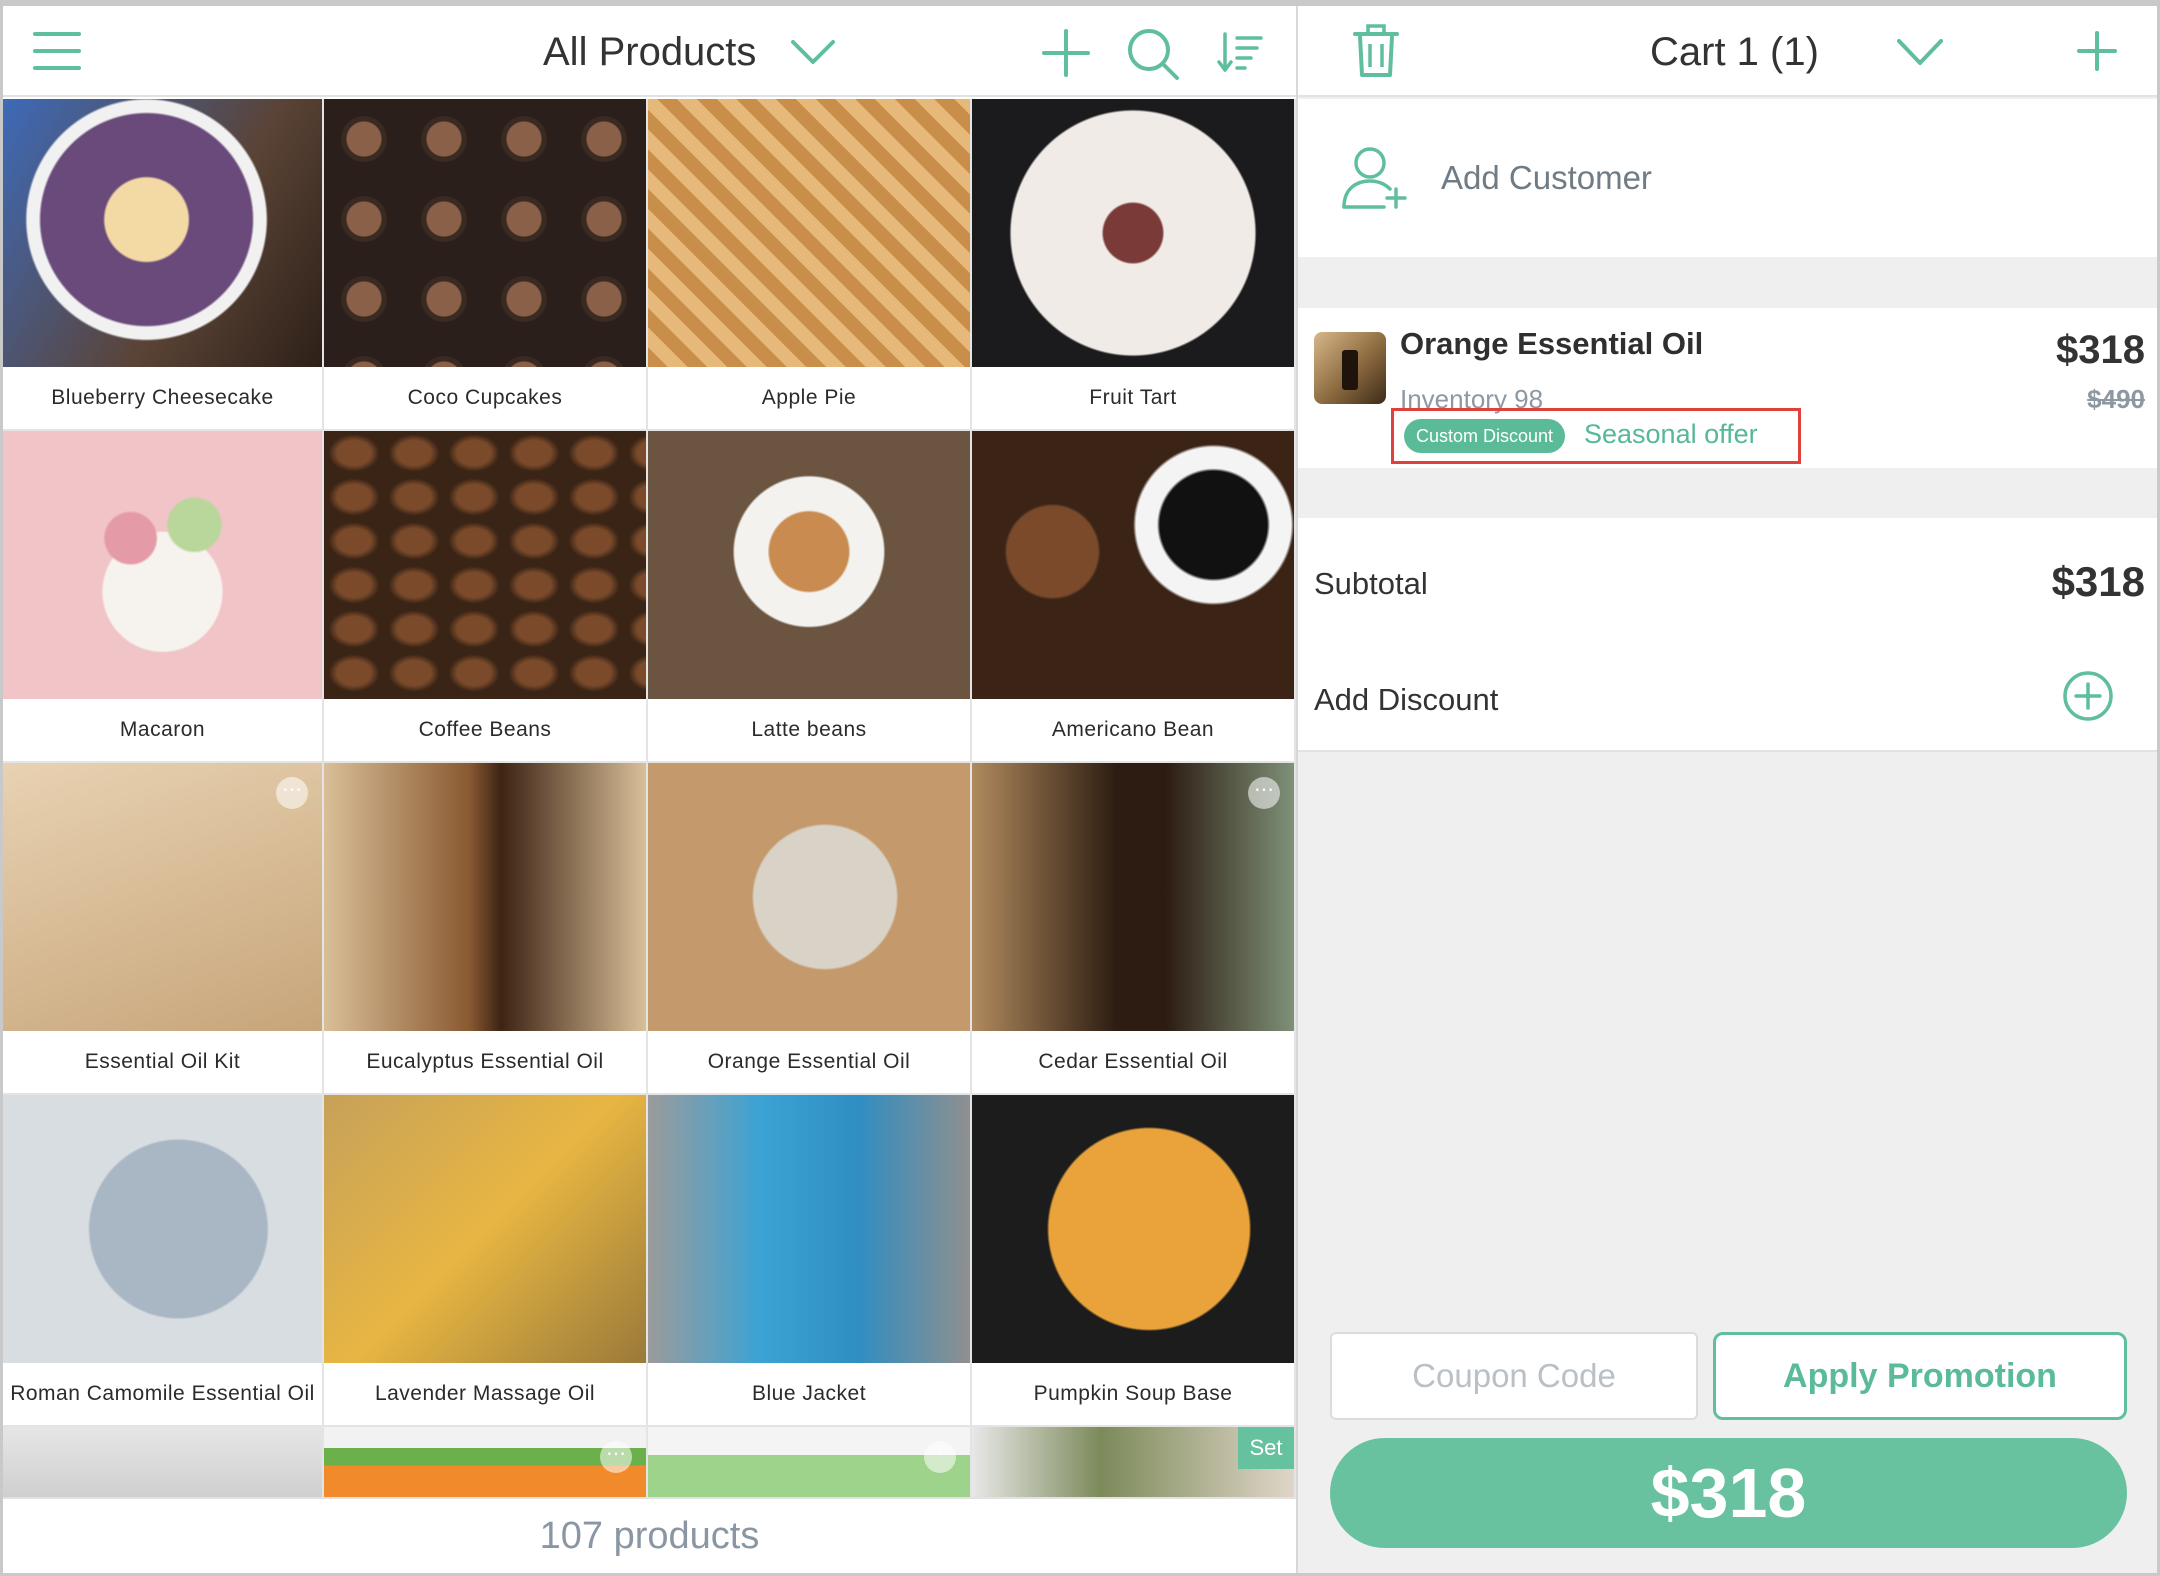  I want to click on product-name: Latte beans, so click(809, 729).